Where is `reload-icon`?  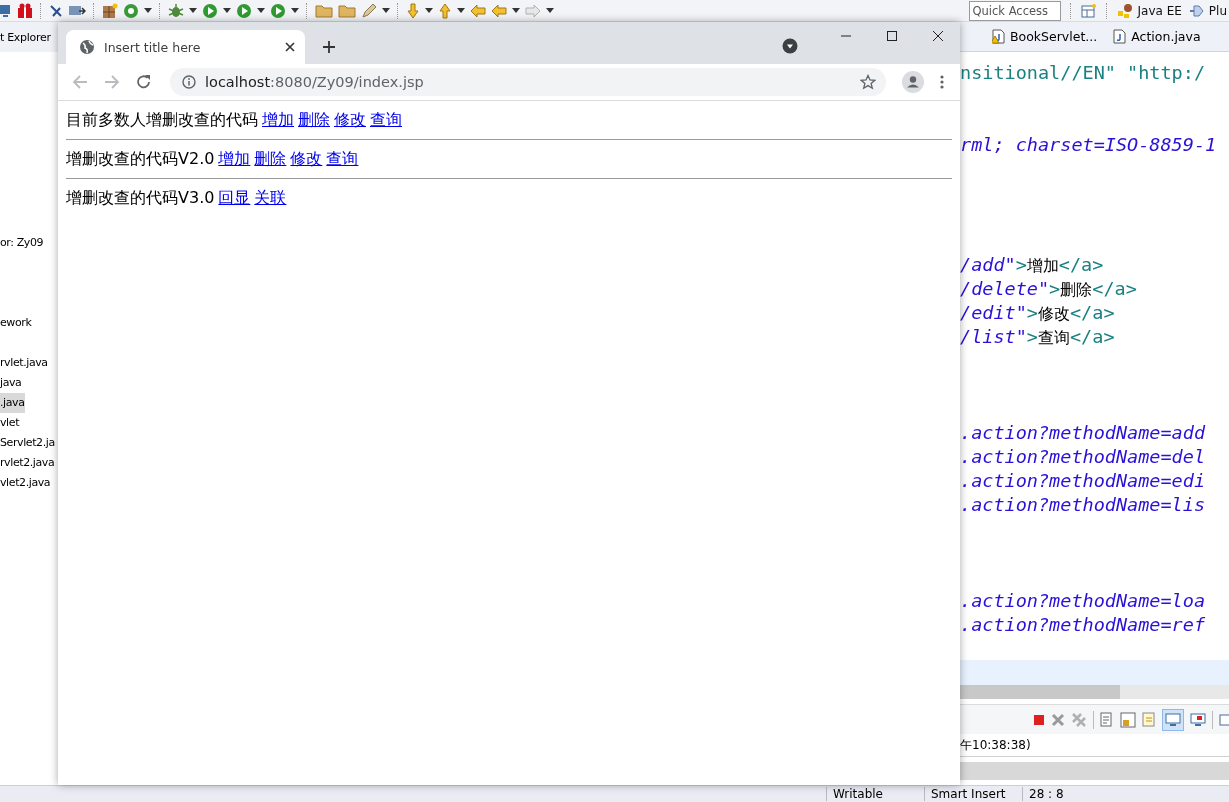
reload-icon is located at coordinates (144, 82).